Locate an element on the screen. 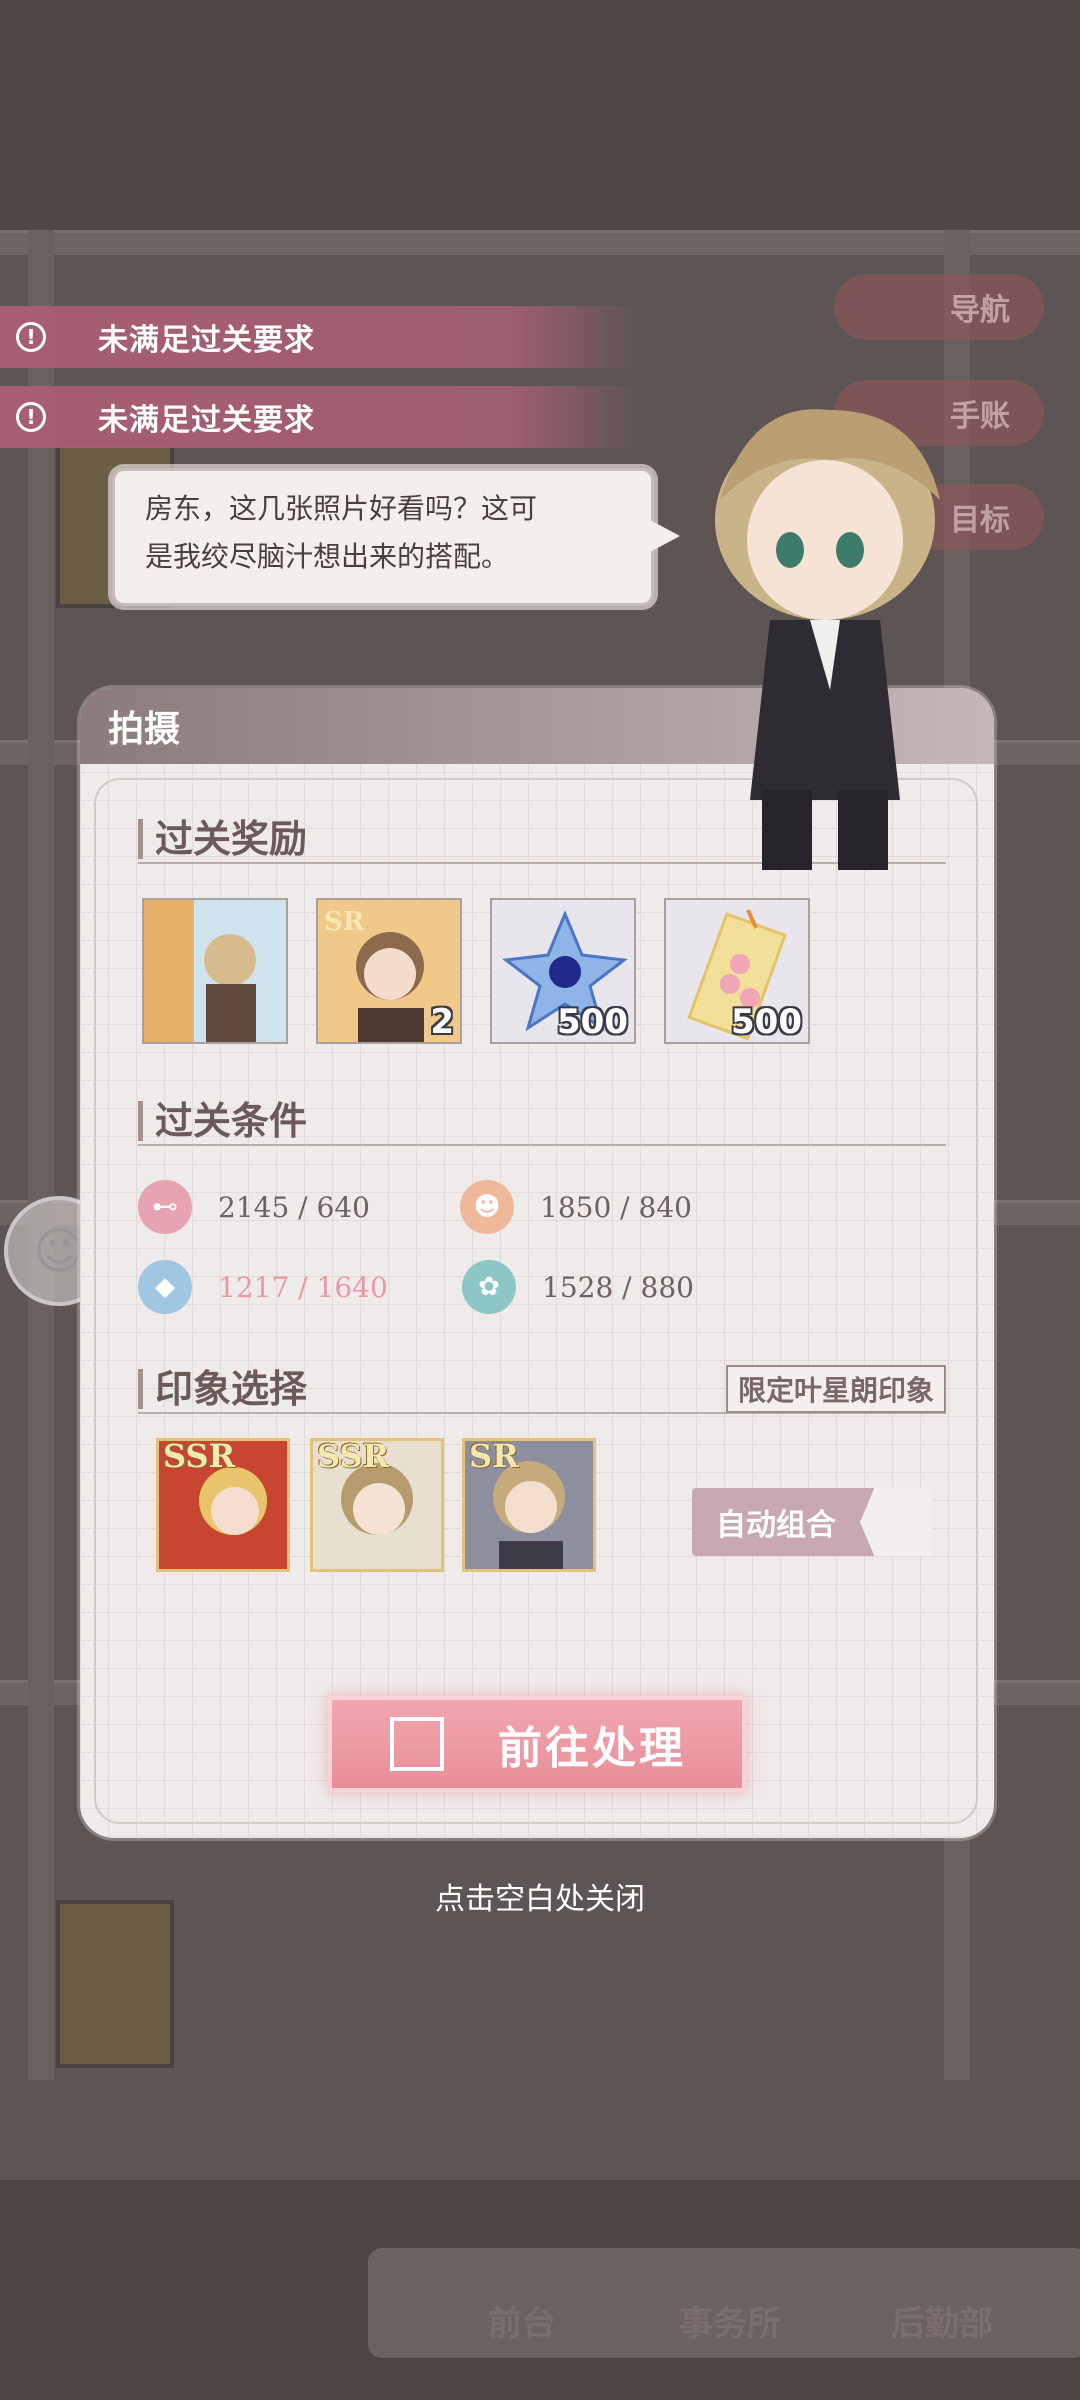 Image resolution: width=1080 pixels, height=2400 pixels. speech-bubble: 房东，这几张照片好看吗？这可 是我绞尽脑汁想出来的搭配。 is located at coordinates (383, 537).